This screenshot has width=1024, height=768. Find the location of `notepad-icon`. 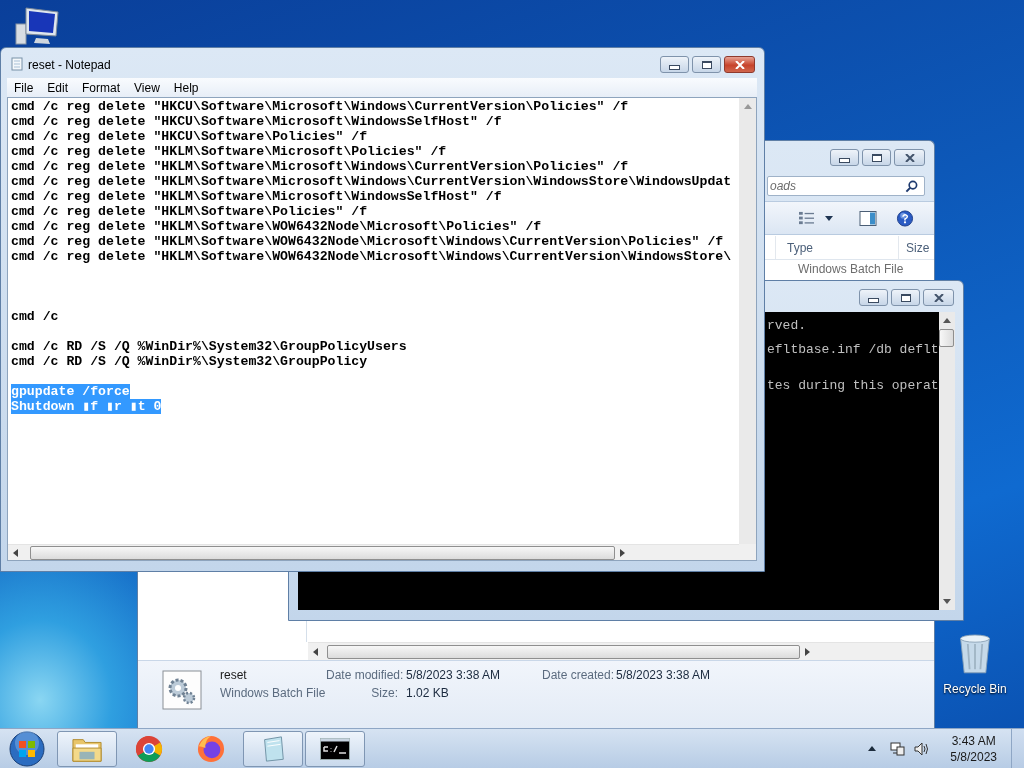

notepad-icon is located at coordinates (17, 64).